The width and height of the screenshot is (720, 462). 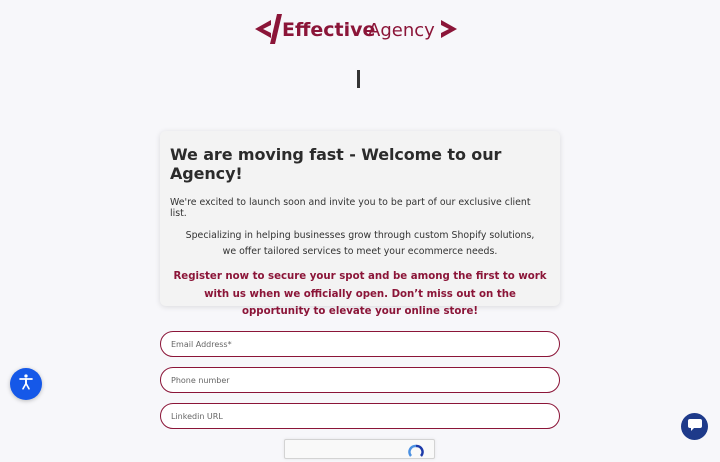 What do you see at coordinates (401, 30) in the screenshot?
I see `brand-name-light: Agency` at bounding box center [401, 30].